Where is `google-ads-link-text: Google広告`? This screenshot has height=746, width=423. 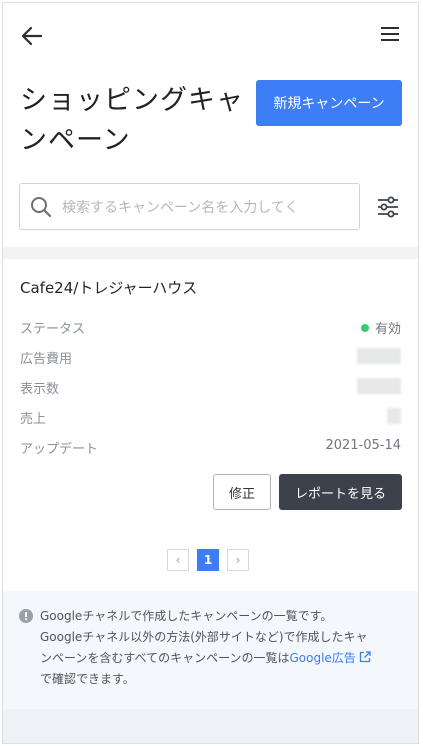
google-ads-link-text: Google広告 is located at coordinates (322, 658).